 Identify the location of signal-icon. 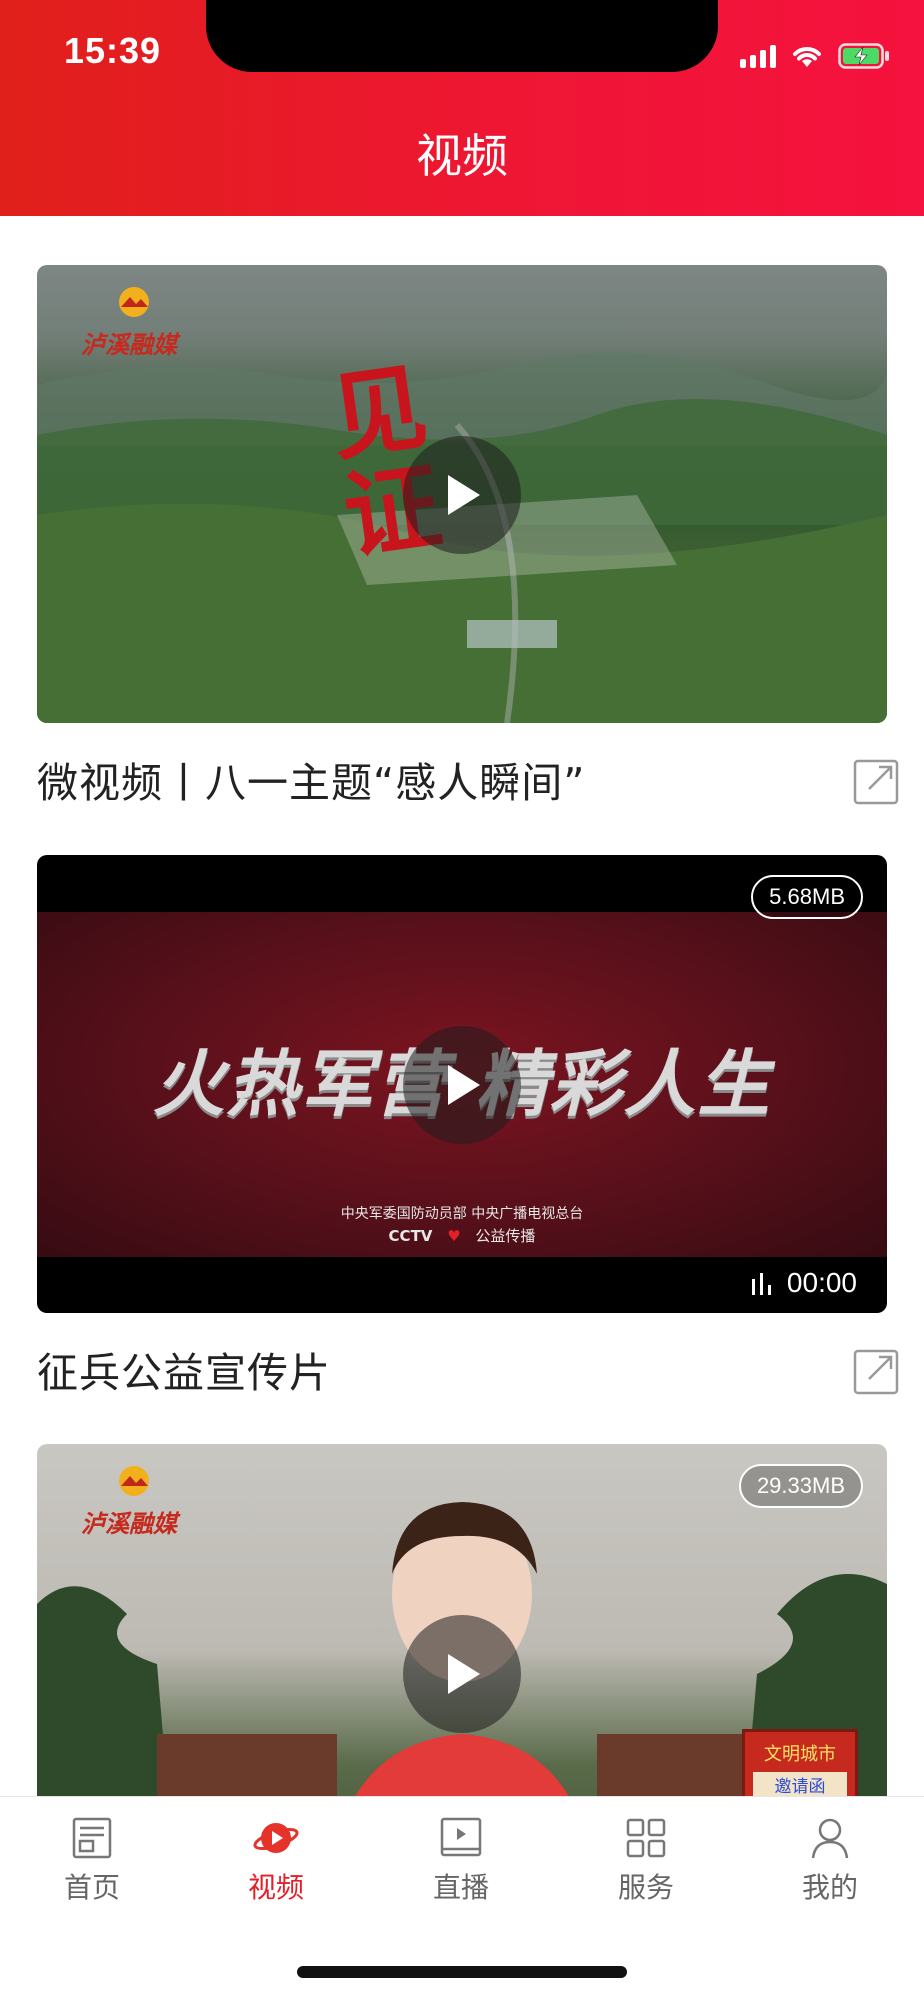
(758, 56).